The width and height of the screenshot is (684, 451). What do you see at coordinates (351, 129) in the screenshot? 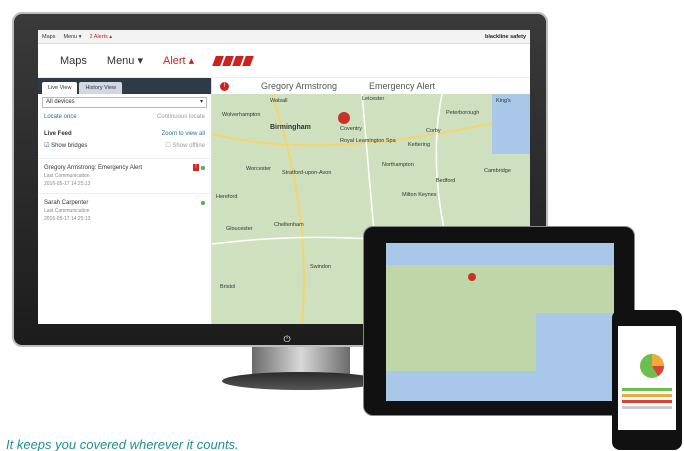
I see `map-label: Coventry` at bounding box center [351, 129].